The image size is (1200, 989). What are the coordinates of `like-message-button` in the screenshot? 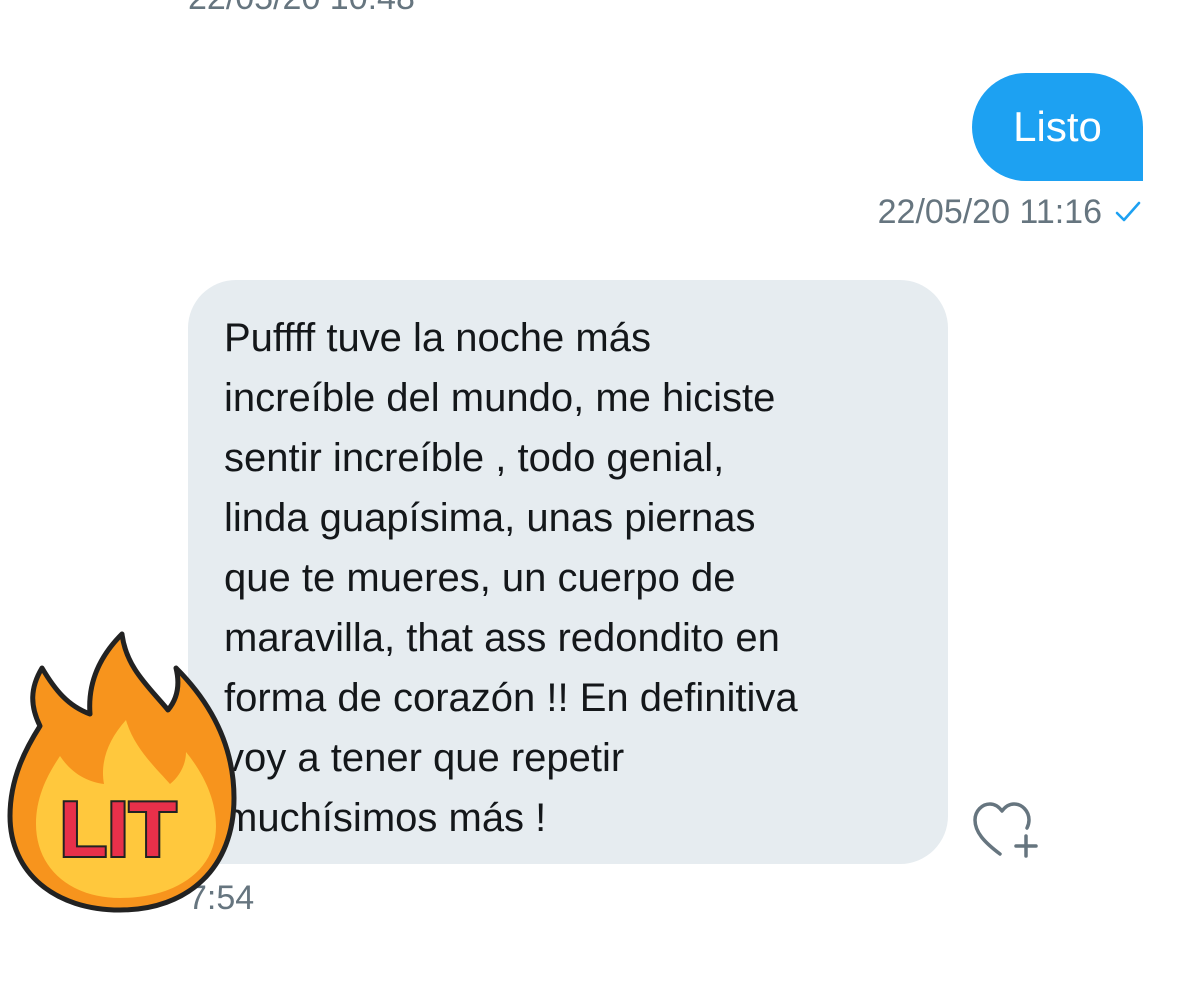 It's located at (1006, 830).